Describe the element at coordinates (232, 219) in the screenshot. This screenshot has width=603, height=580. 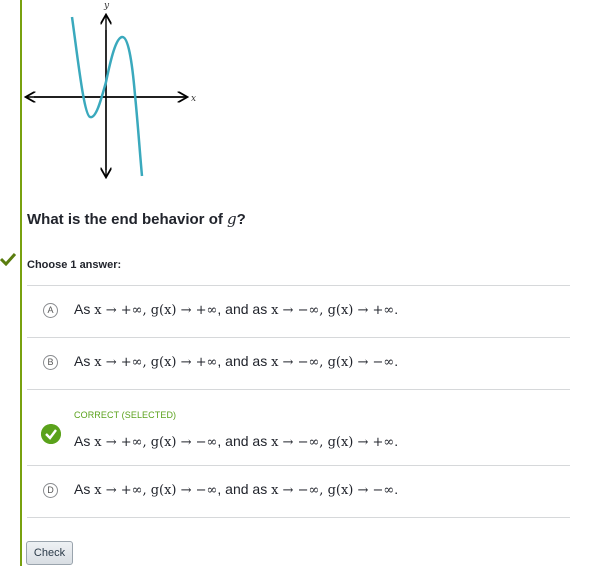
I see `question-variable: g` at that location.